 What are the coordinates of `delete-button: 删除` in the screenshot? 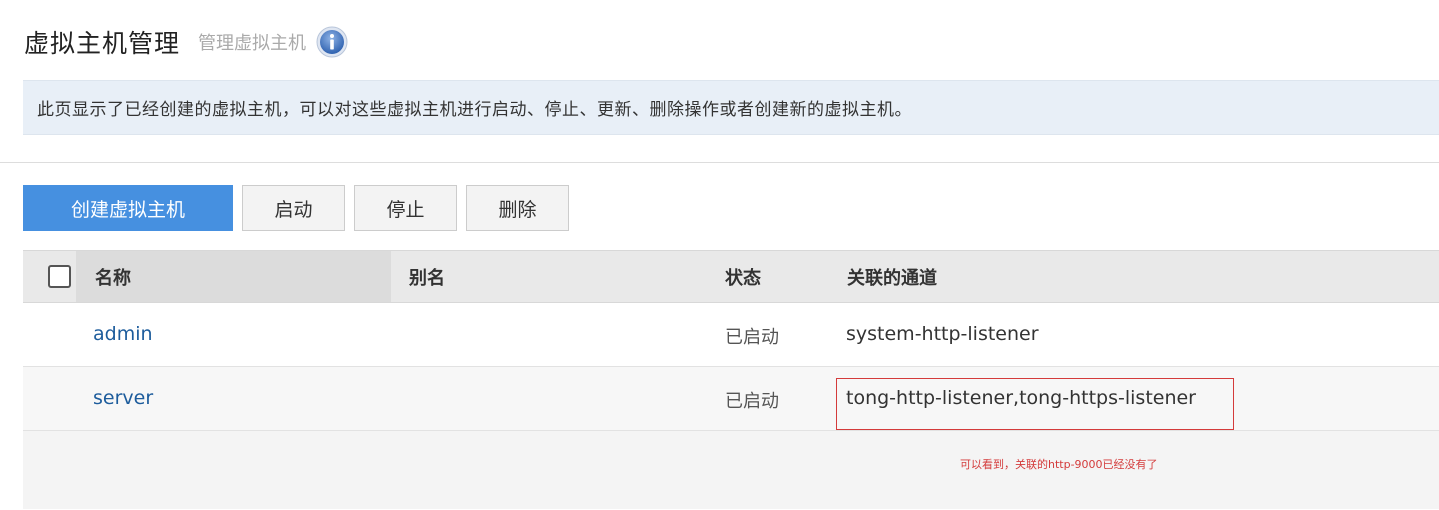 It's located at (517, 208).